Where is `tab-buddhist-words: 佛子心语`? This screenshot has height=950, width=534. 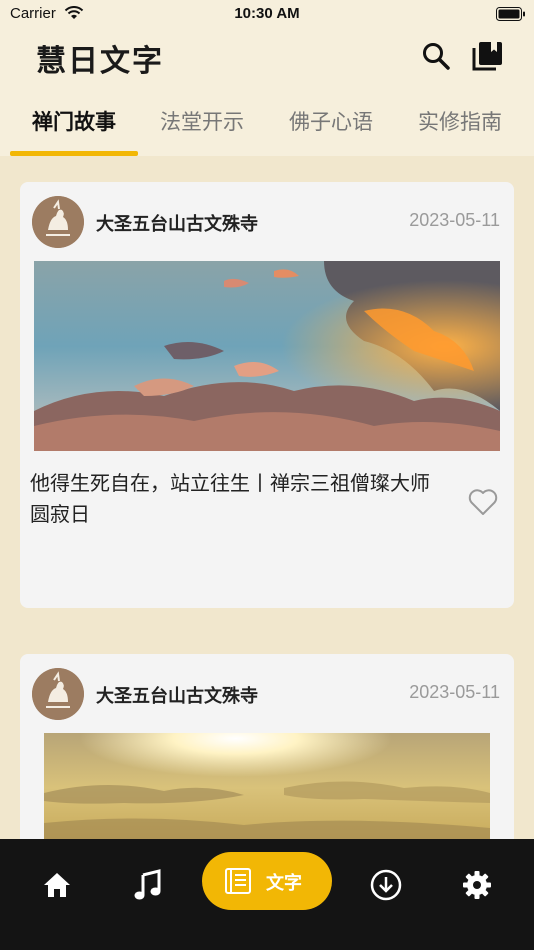 tab-buddhist-words: 佛子心语 is located at coordinates (331, 121).